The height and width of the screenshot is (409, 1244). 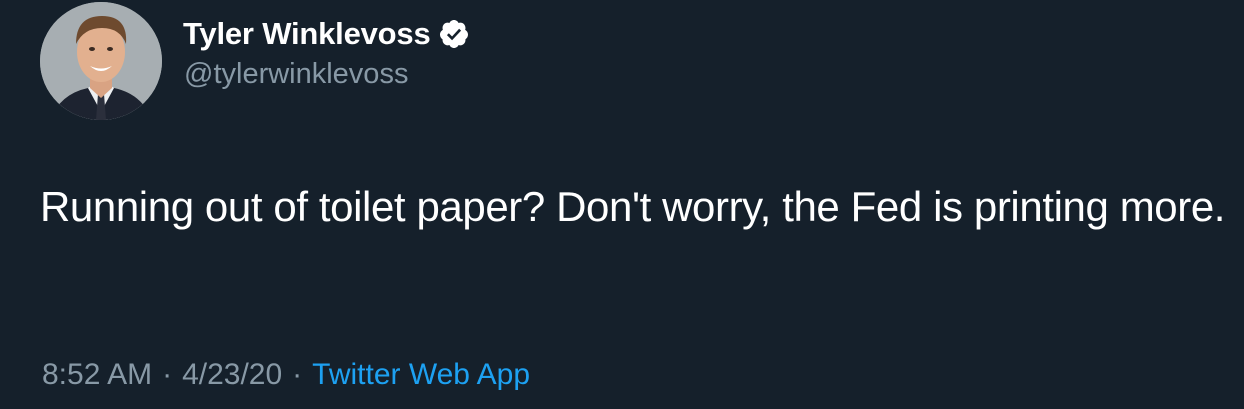 I want to click on avatar-photo, so click(x=101, y=61).